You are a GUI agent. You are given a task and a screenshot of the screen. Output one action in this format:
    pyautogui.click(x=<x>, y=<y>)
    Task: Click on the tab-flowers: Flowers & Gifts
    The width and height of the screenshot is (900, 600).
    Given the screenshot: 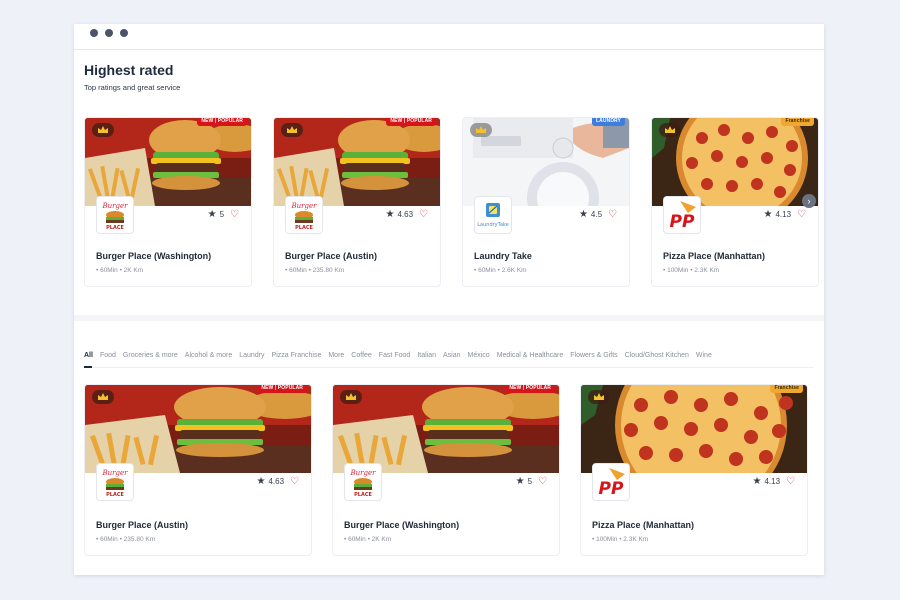 What is the action you would take?
    pyautogui.click(x=593, y=358)
    